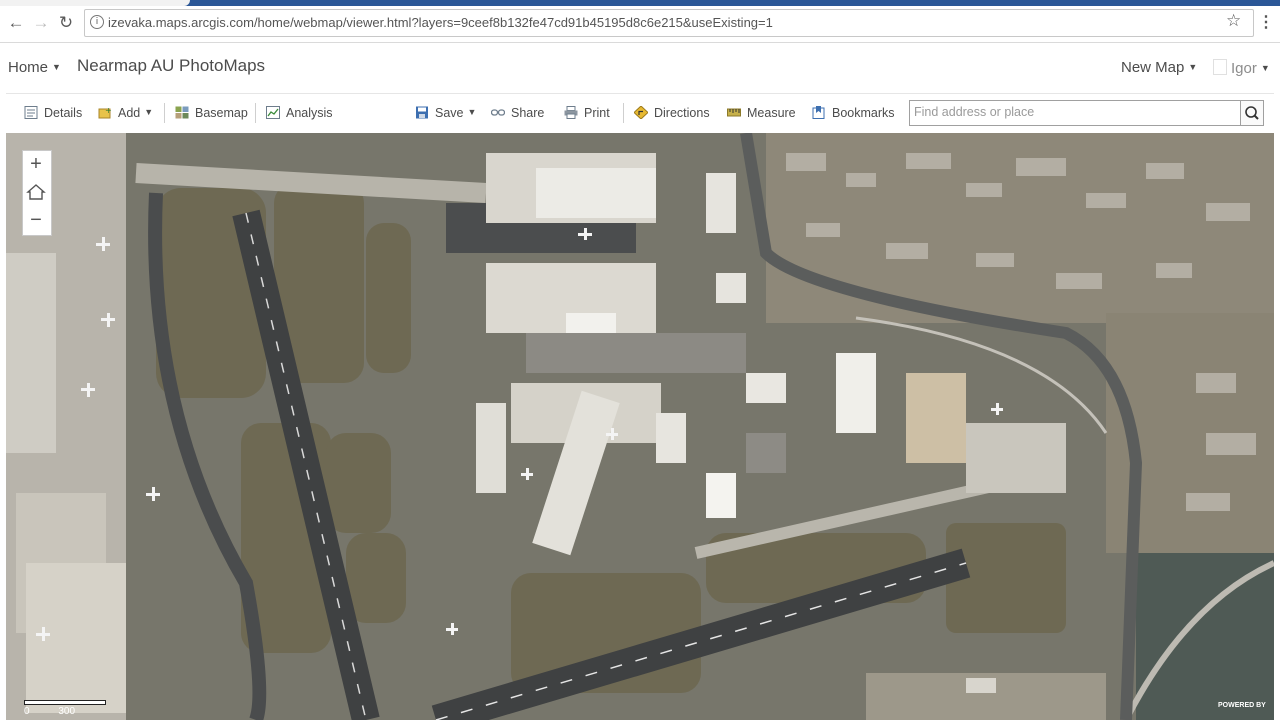  Describe the element at coordinates (63, 113) in the screenshot. I see `details-label: Details` at that location.